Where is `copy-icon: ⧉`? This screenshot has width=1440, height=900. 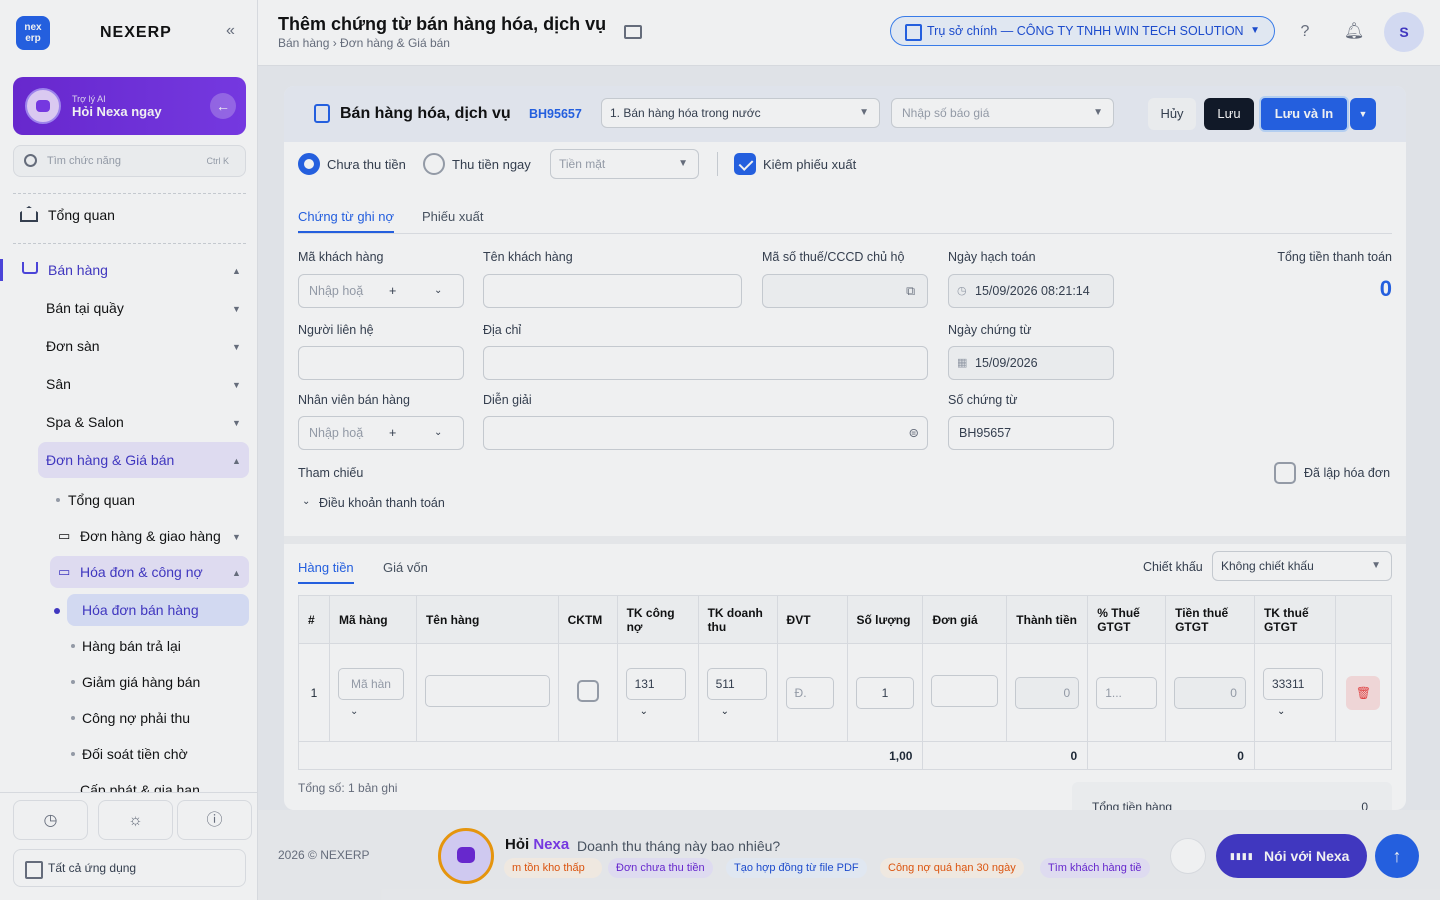
copy-icon: ⧉ is located at coordinates (910, 291).